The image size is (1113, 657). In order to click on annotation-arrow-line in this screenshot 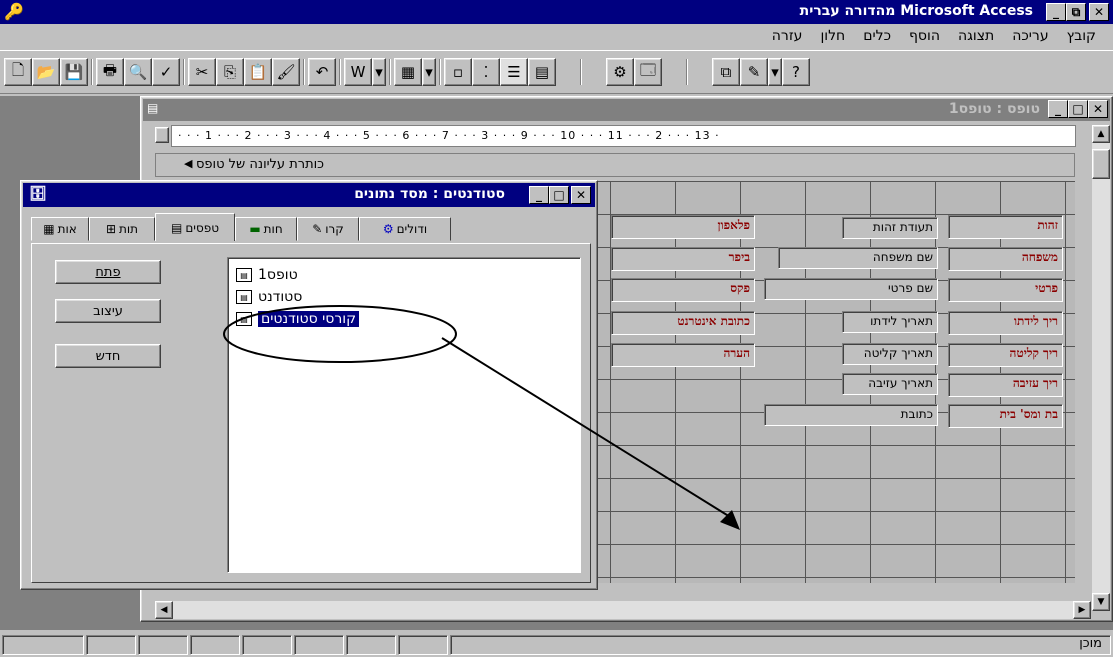, I will do `click(588, 429)`.